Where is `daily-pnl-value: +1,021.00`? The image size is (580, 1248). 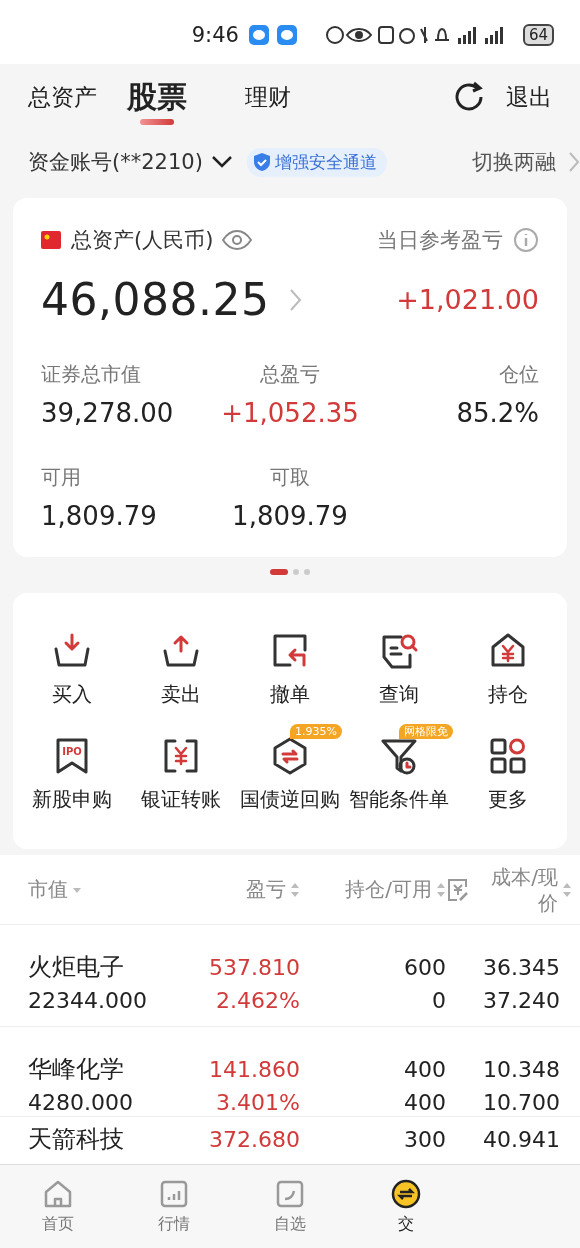 daily-pnl-value: +1,021.00 is located at coordinates (467, 299).